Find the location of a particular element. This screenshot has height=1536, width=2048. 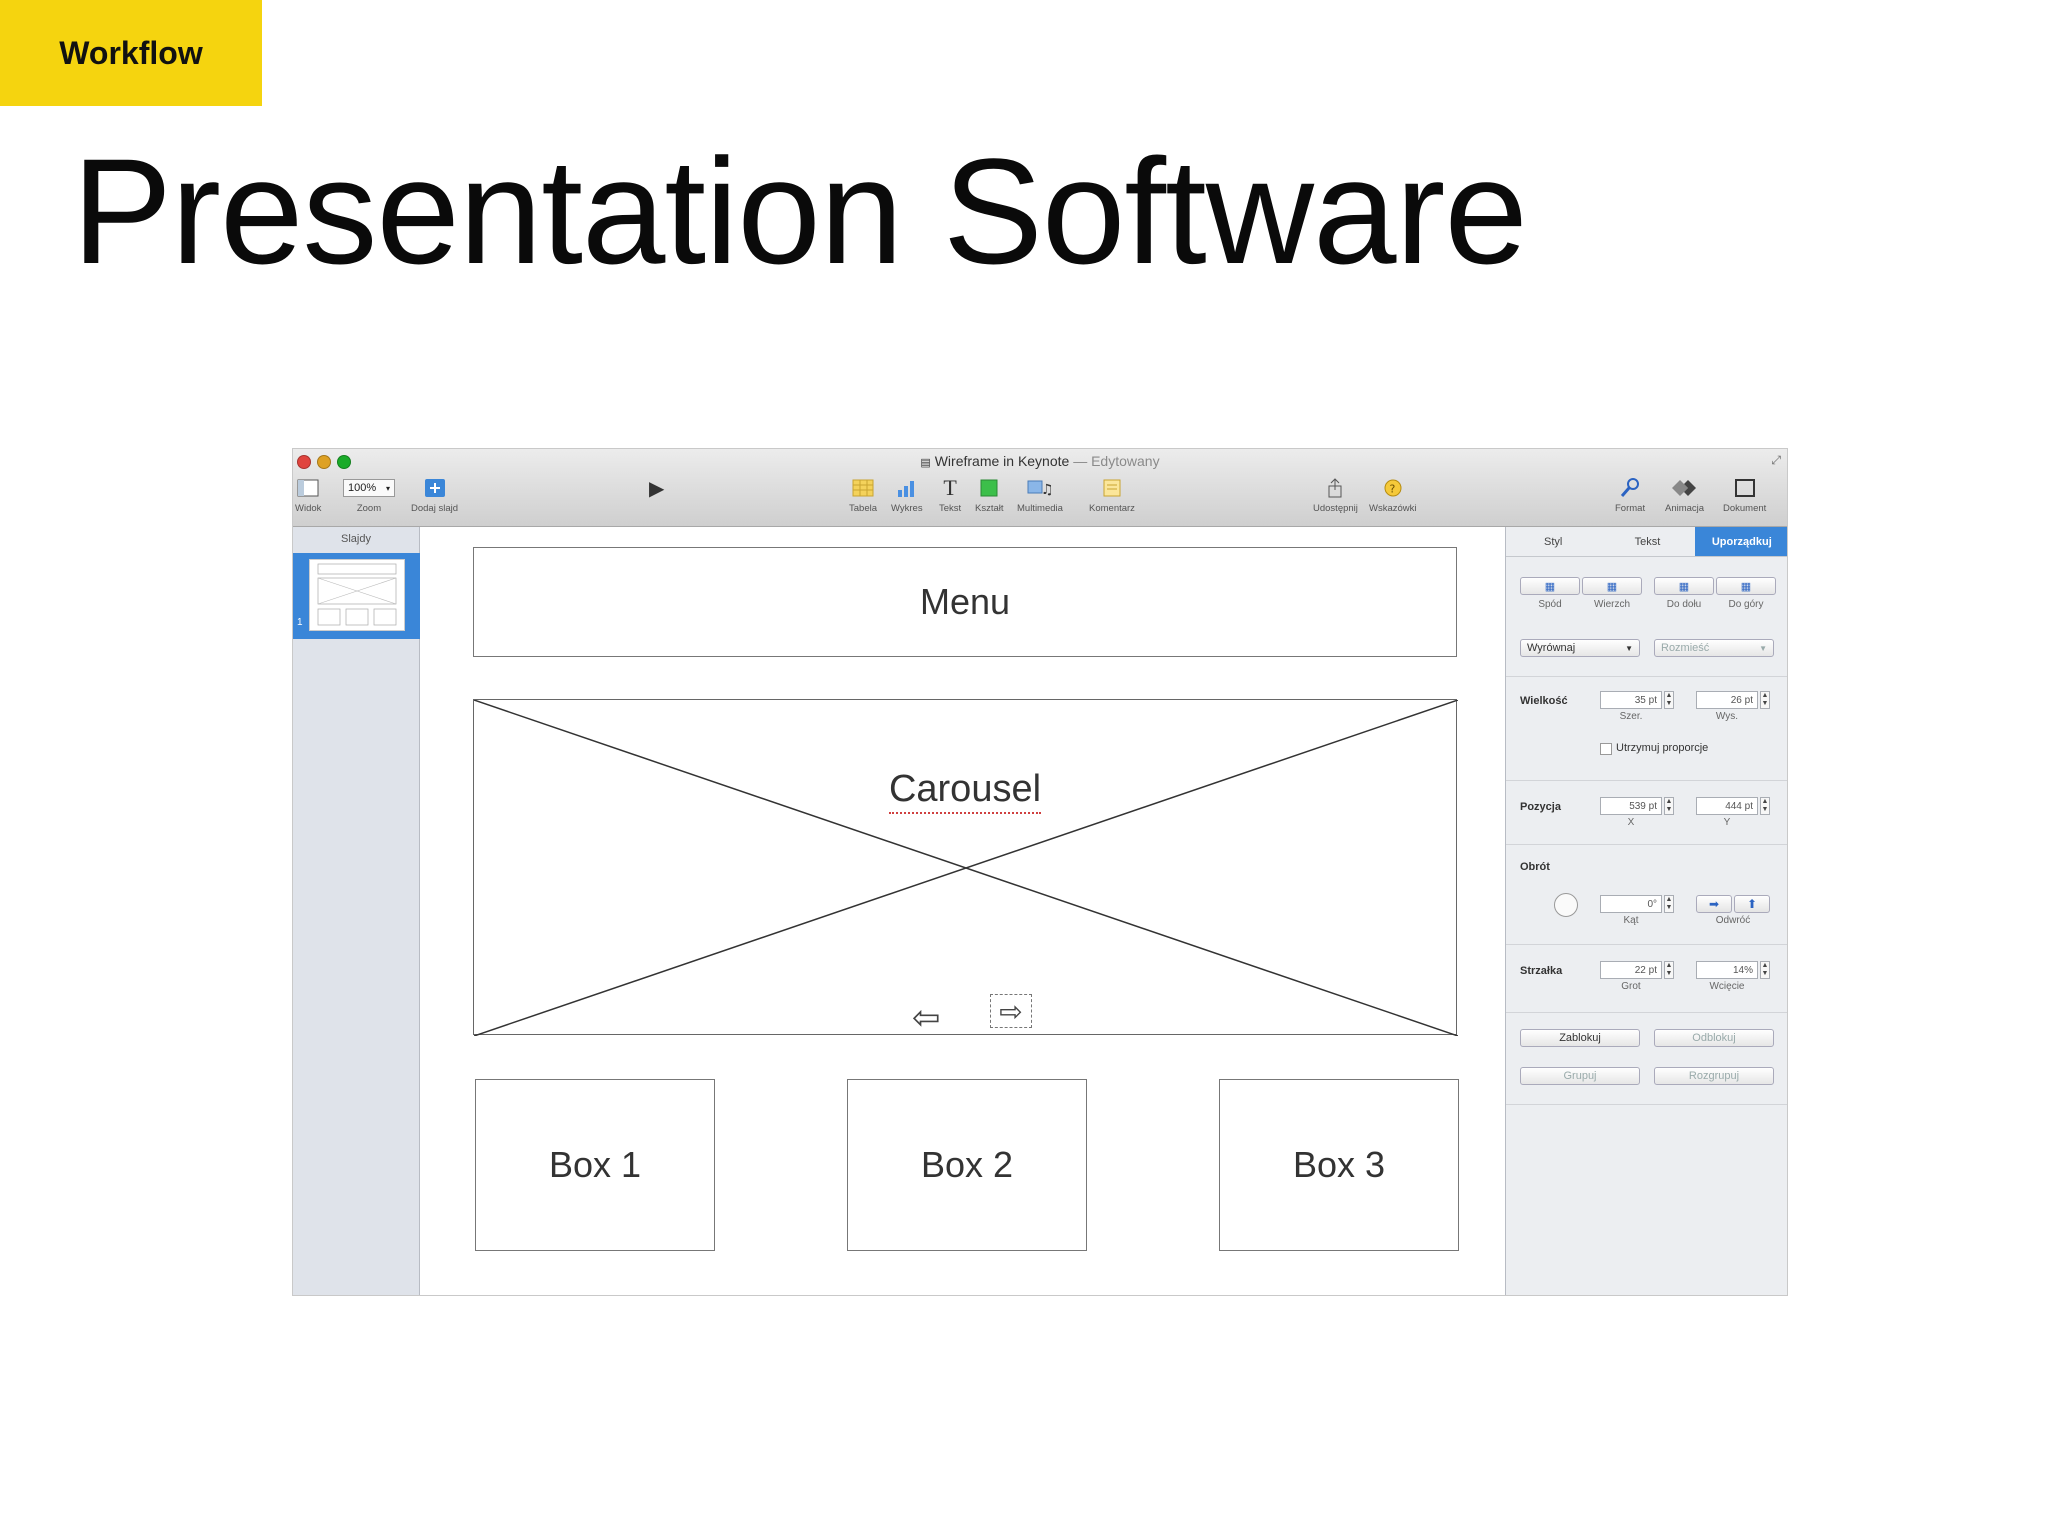

toolbar-comment-button: Komentarz is located at coordinates (1112, 494).